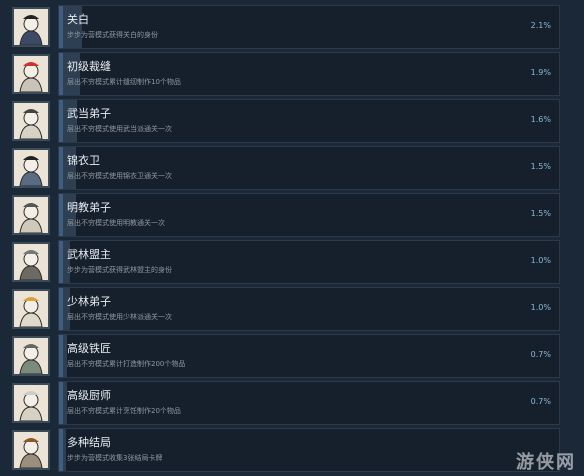 This screenshot has width=584, height=476. What do you see at coordinates (540, 72) in the screenshot?
I see `unlock-percentage: 1.9%` at bounding box center [540, 72].